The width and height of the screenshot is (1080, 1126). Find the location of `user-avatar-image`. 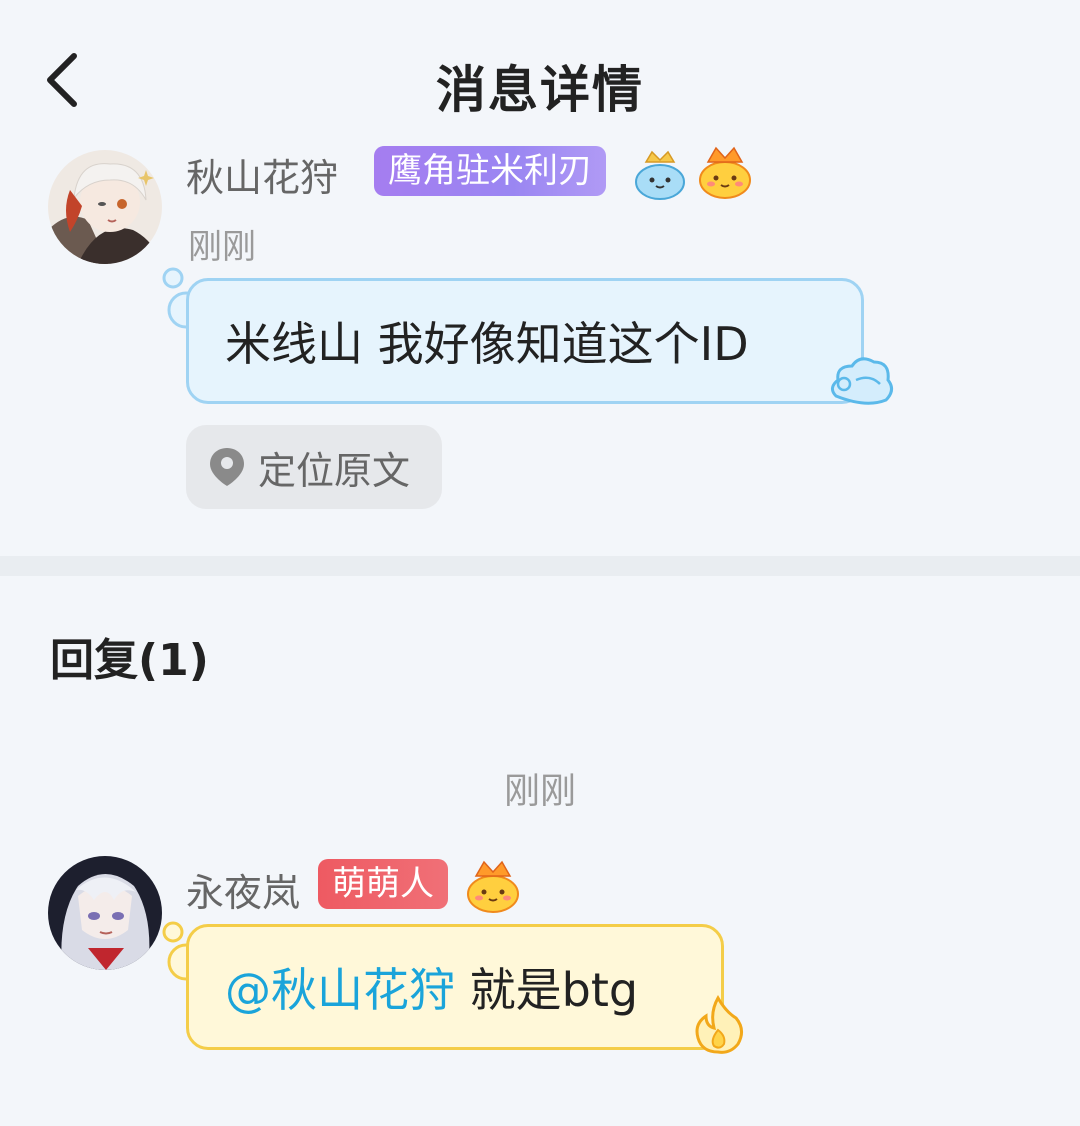

user-avatar-image is located at coordinates (105, 207).